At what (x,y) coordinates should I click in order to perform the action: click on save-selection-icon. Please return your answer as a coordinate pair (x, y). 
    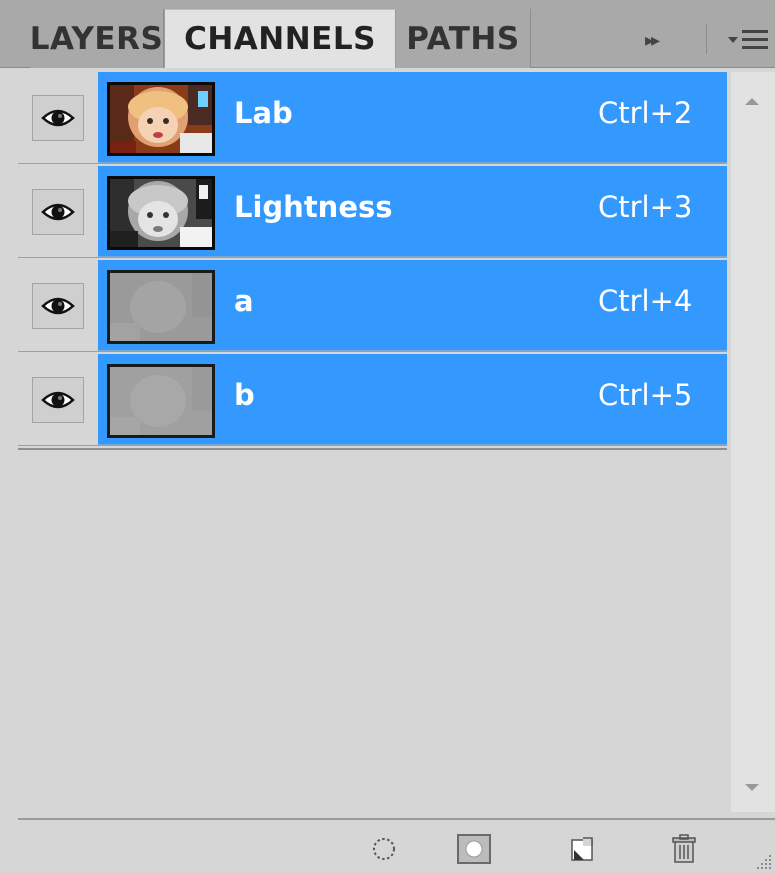
    Looking at the image, I should click on (474, 849).